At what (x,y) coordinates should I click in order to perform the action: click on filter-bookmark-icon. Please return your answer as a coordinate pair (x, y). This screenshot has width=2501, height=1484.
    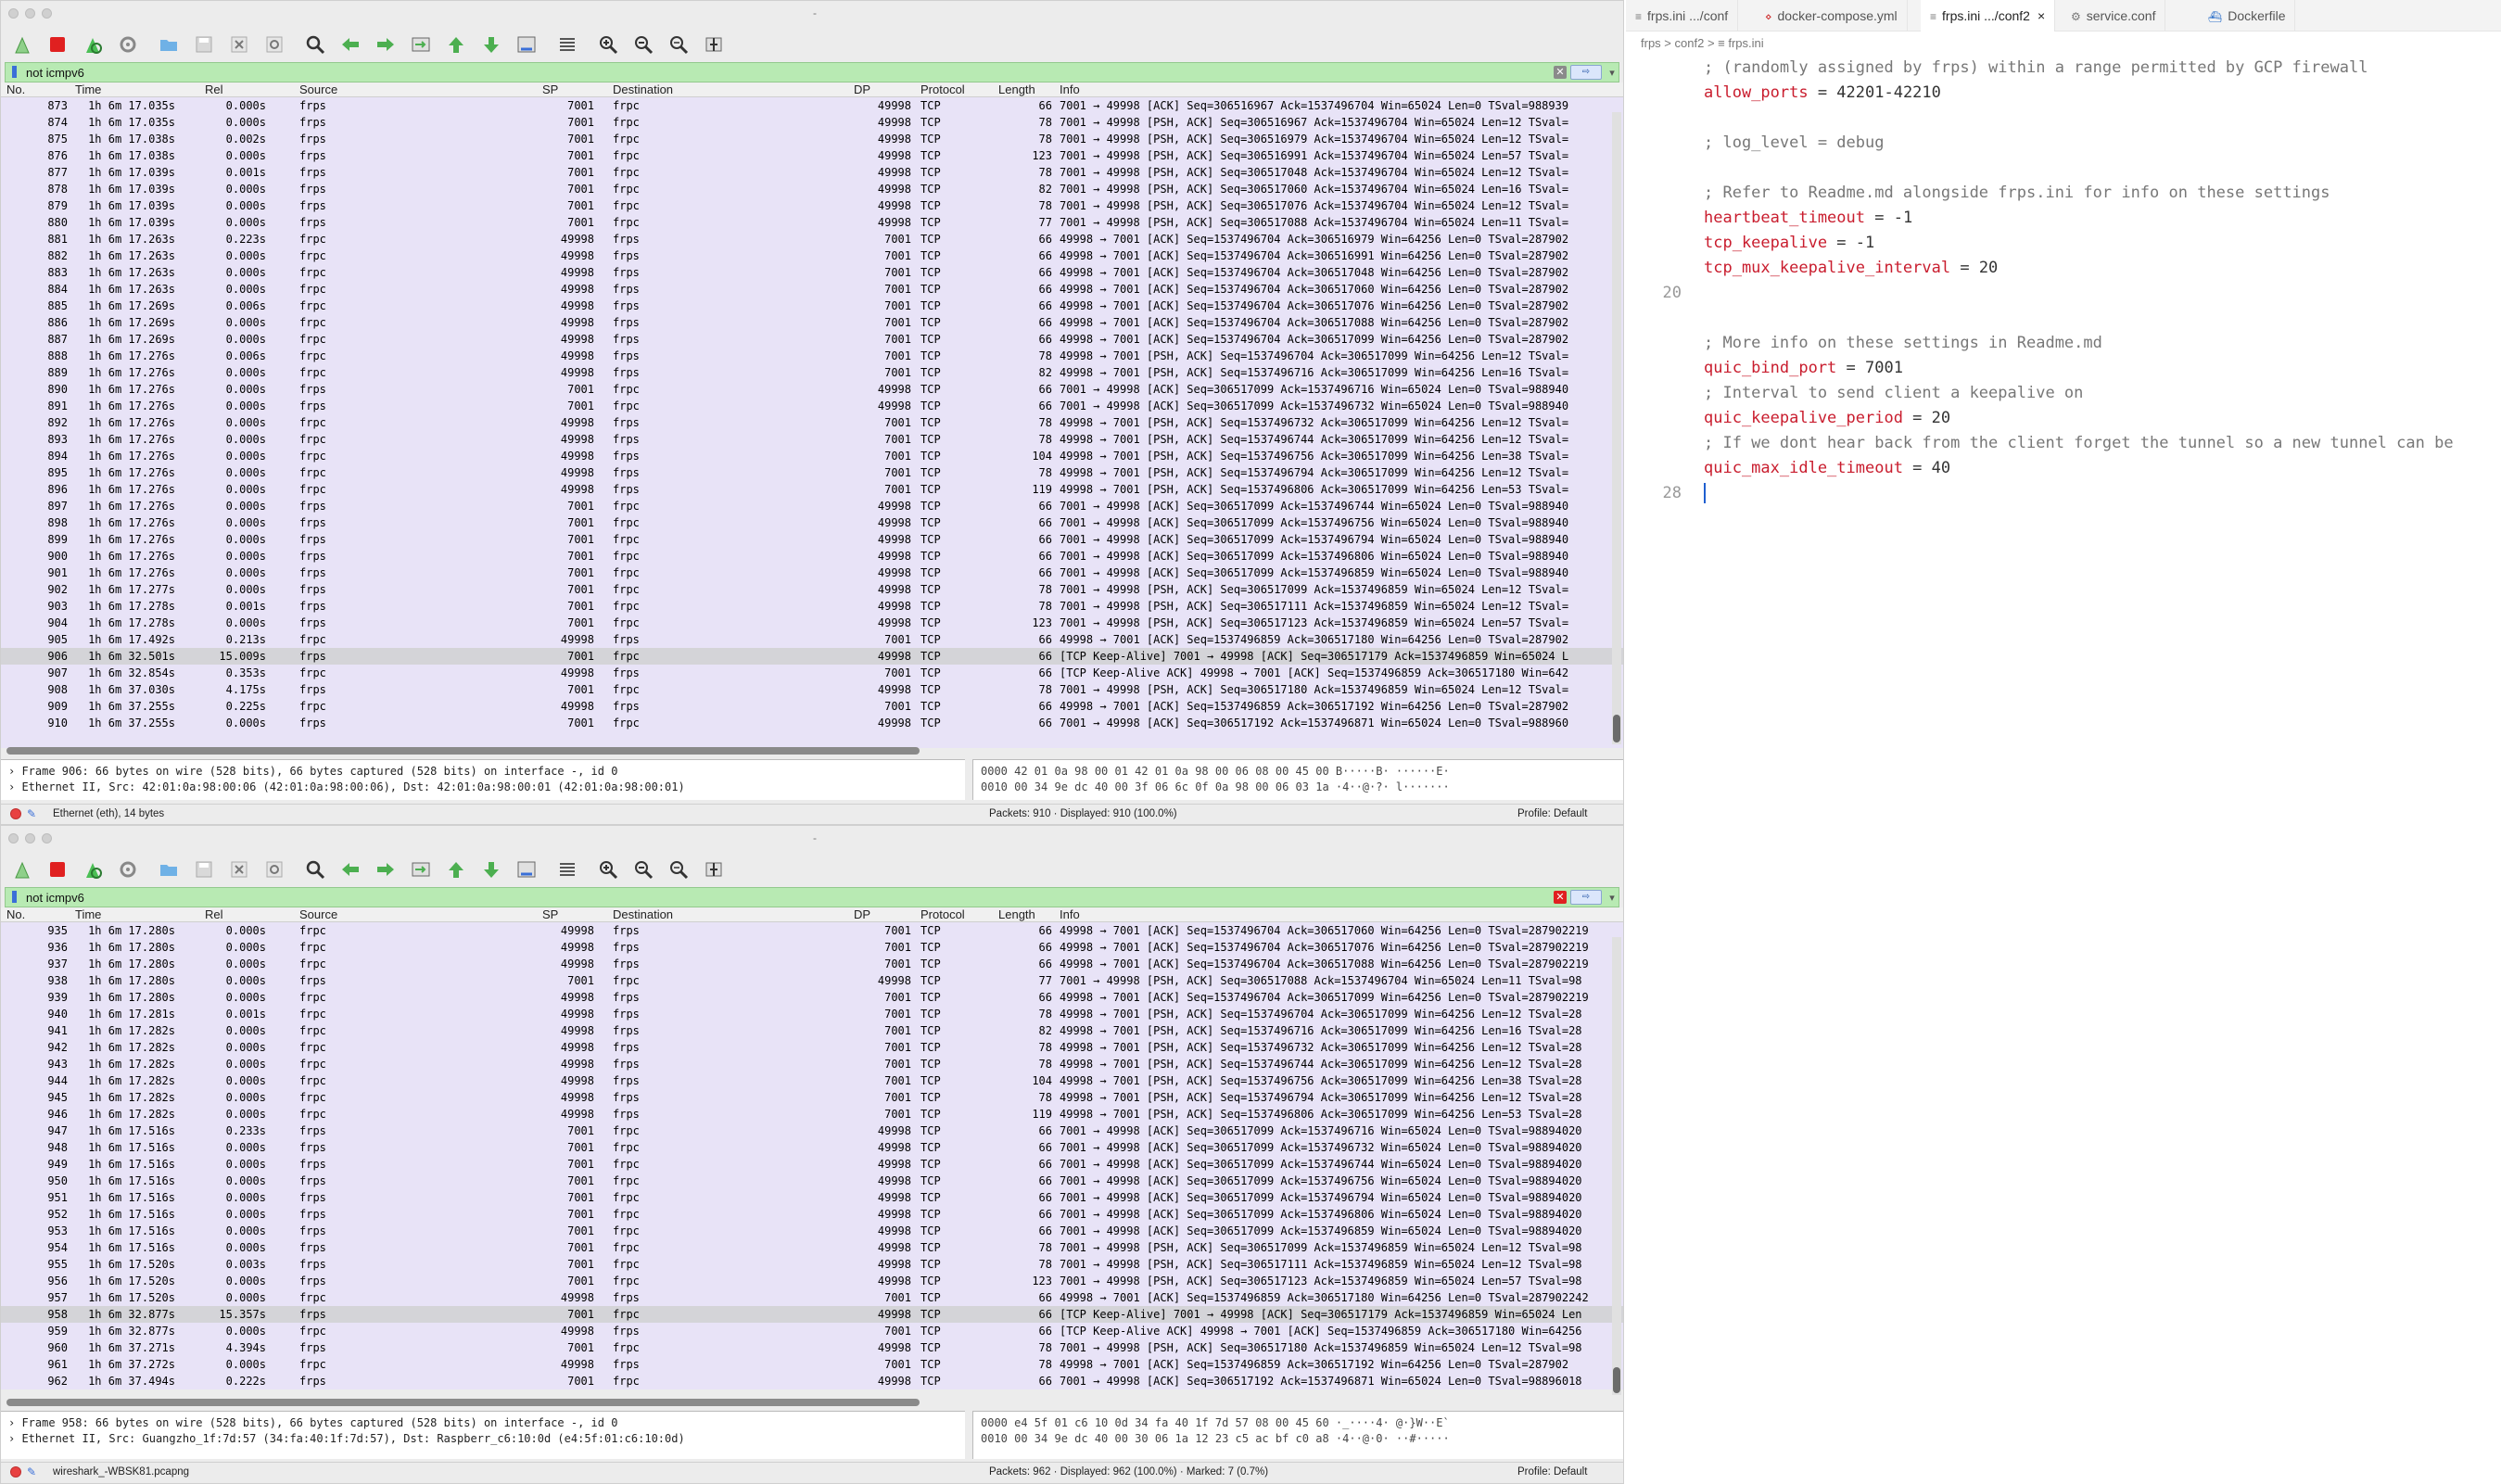
    Looking at the image, I should click on (15, 72).